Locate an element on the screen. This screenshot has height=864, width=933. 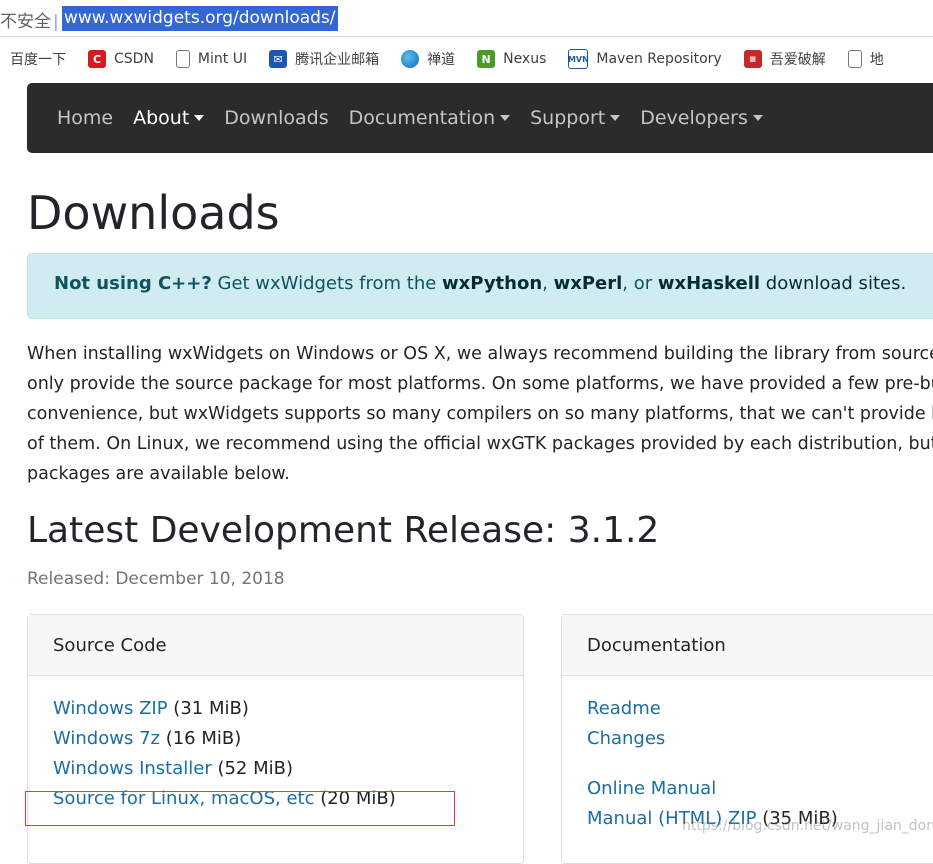
download-row: Windows 7z (16 MiB) is located at coordinates (147, 738).